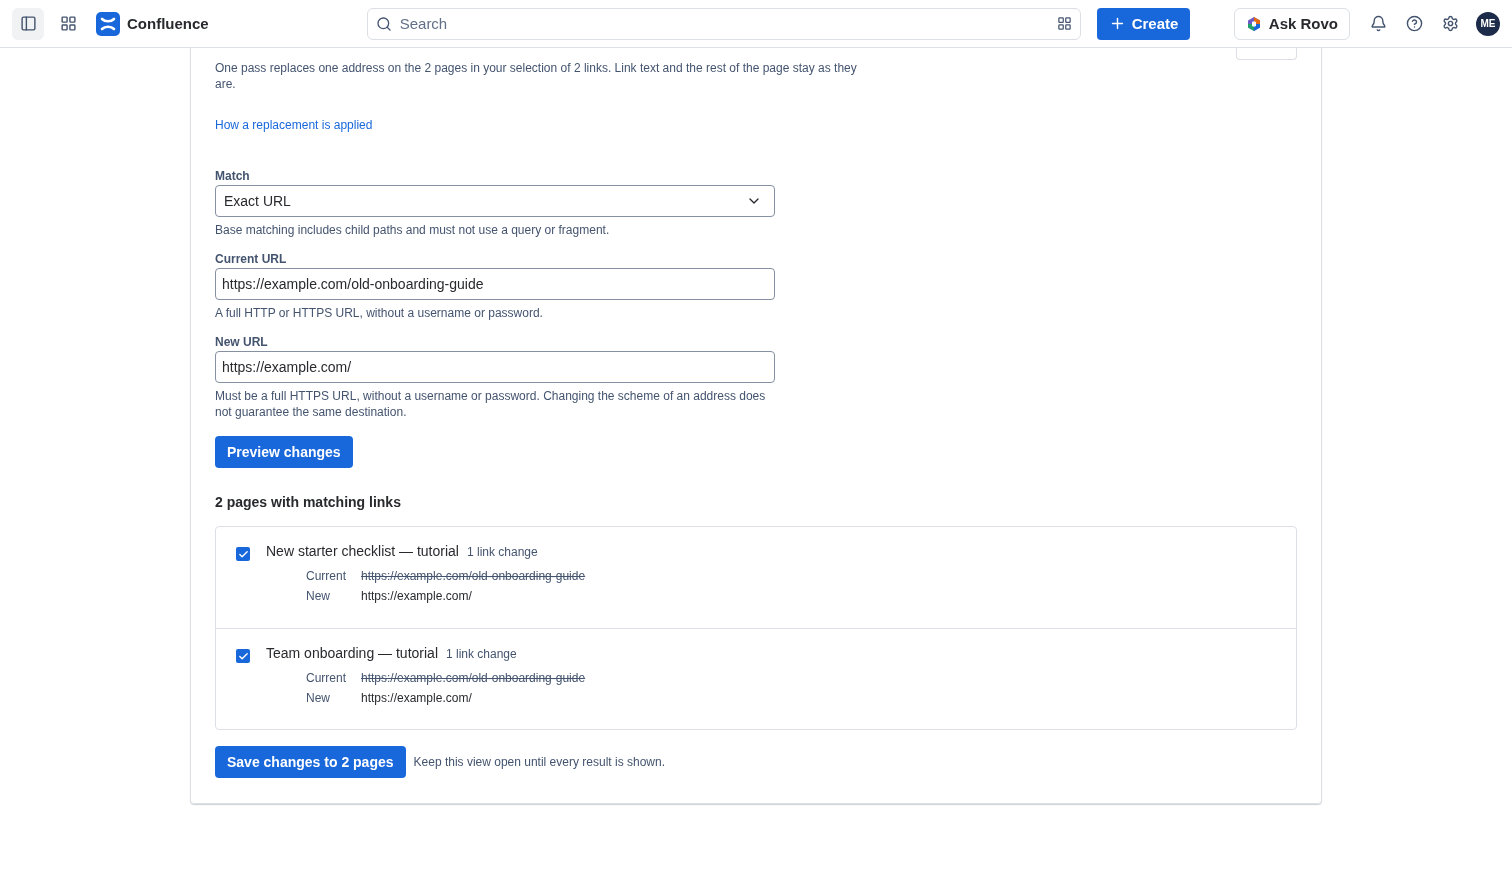 The height and width of the screenshot is (893, 1512). I want to click on help-icon, so click(1414, 23).